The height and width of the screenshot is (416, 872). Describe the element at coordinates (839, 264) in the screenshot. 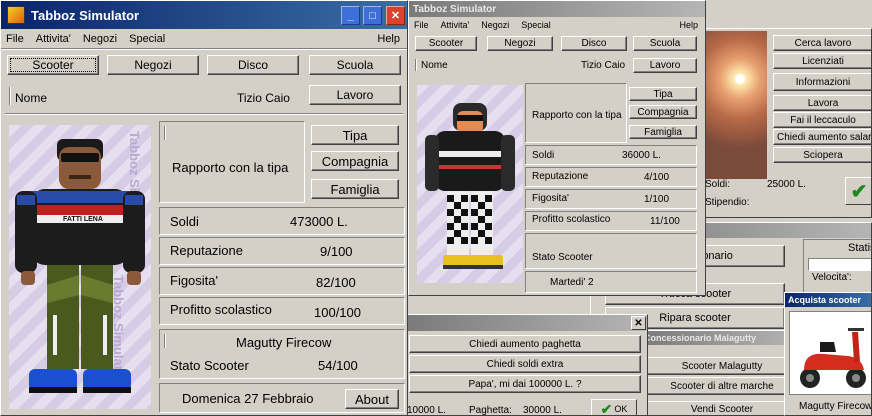

I see `stat-field` at that location.